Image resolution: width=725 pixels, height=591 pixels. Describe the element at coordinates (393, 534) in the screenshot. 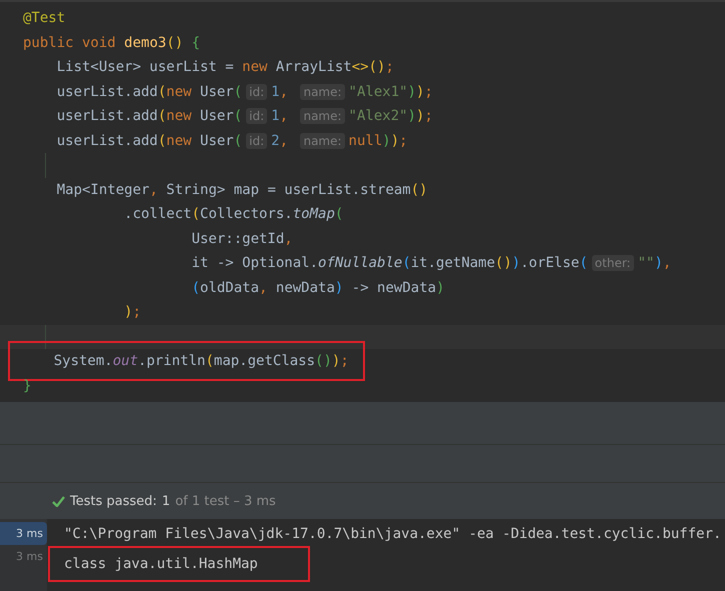

I see `console-output-line: "C:\Program Files\Java\jdk-17.0.7\bin\java.exe" -ea -Didea.test.cyclic.buffer.` at that location.